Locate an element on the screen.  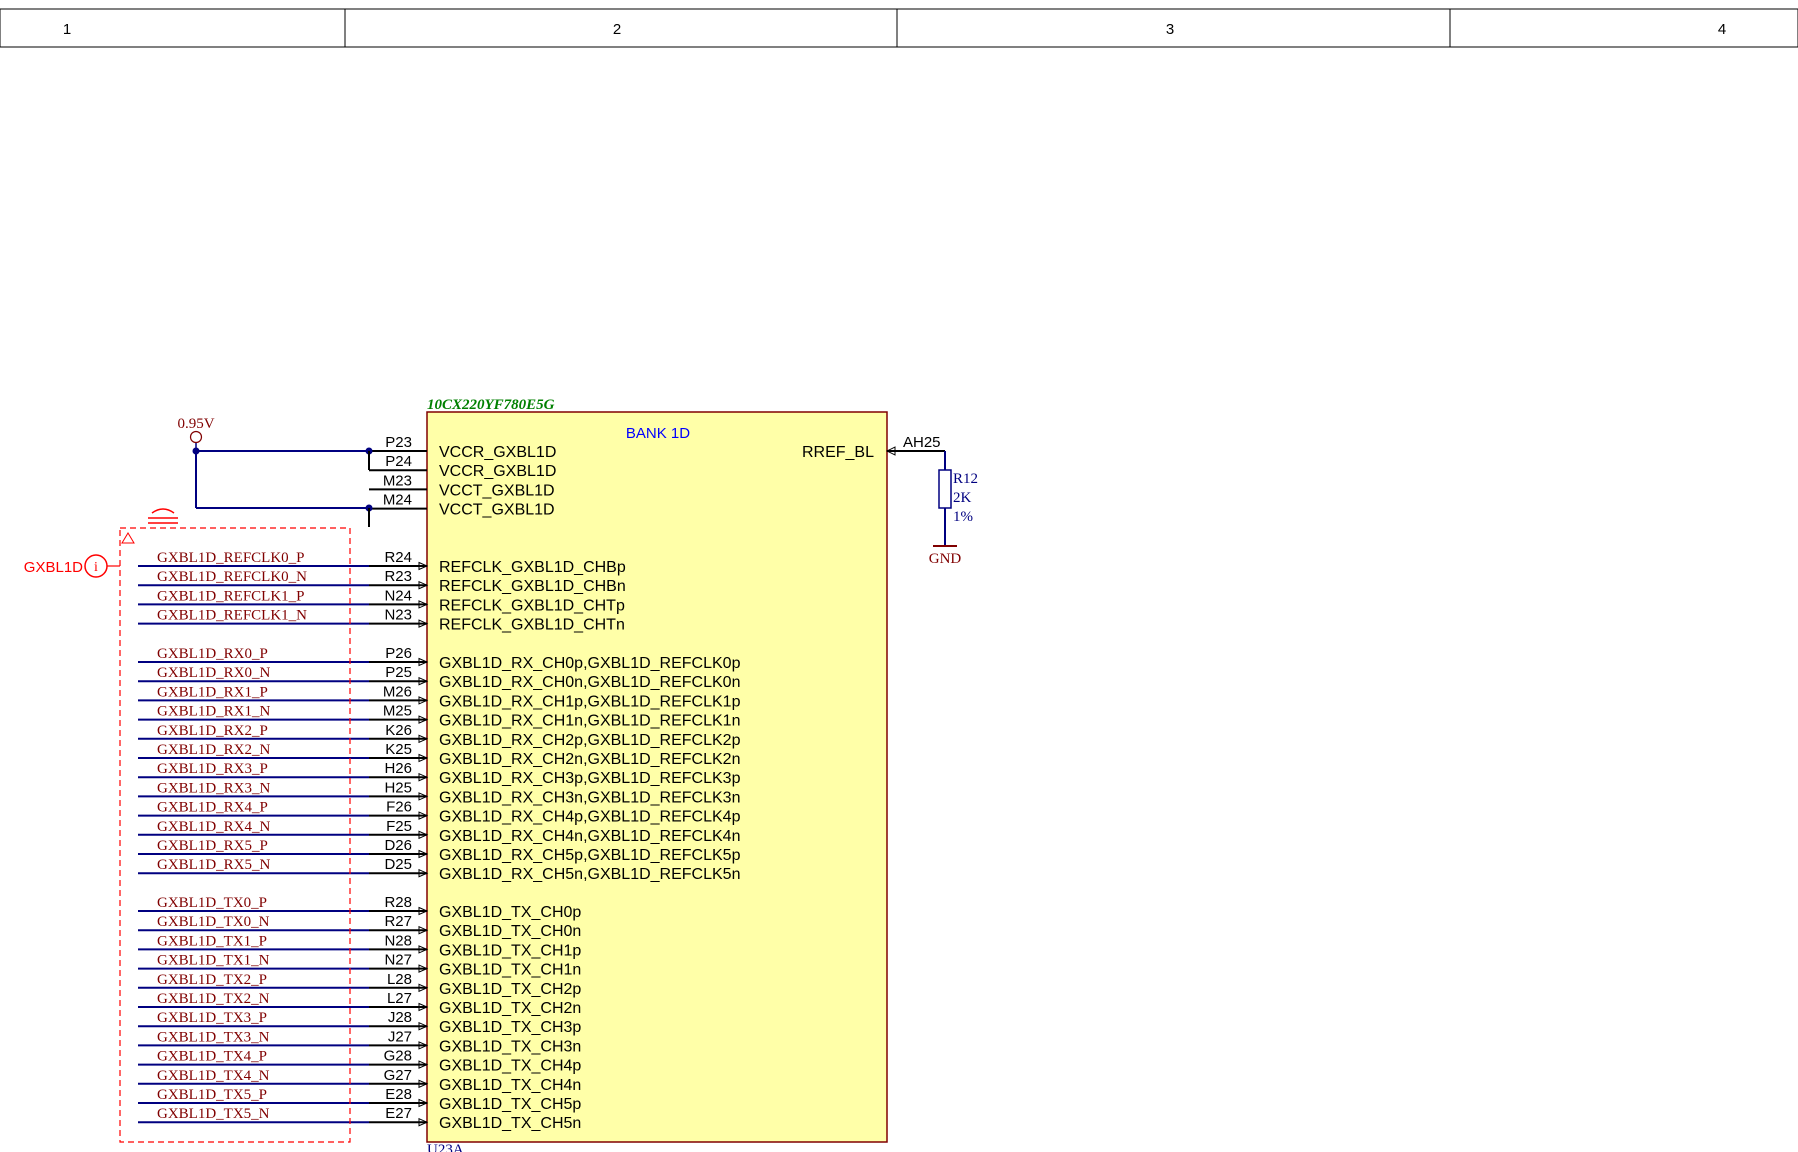
net-wire: GXBL1D_RX1_P is located at coordinates (253, 693).